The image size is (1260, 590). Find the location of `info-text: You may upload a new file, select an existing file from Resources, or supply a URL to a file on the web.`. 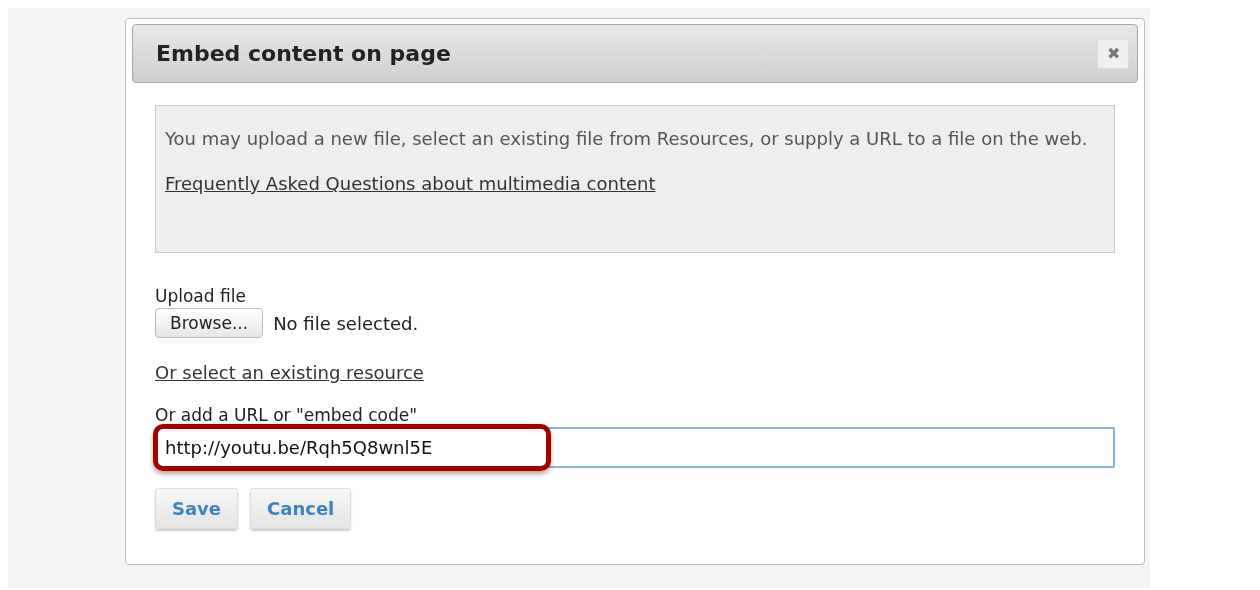

info-text: You may upload a new file, select an existing file from Resources, or supply a URL to a file on the web. is located at coordinates (627, 139).